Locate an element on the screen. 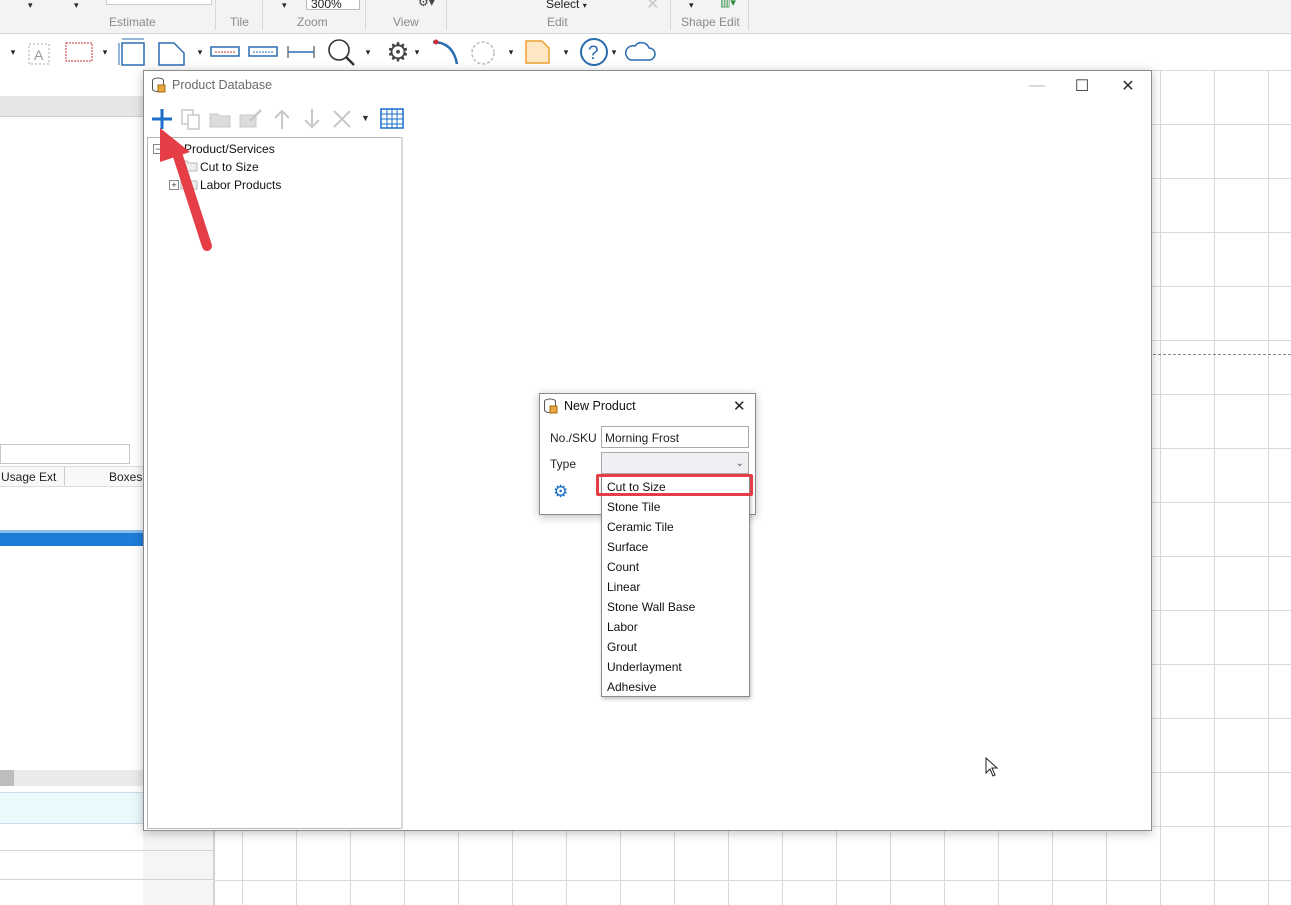  ribbon-group-view: View is located at coordinates (406, 22).